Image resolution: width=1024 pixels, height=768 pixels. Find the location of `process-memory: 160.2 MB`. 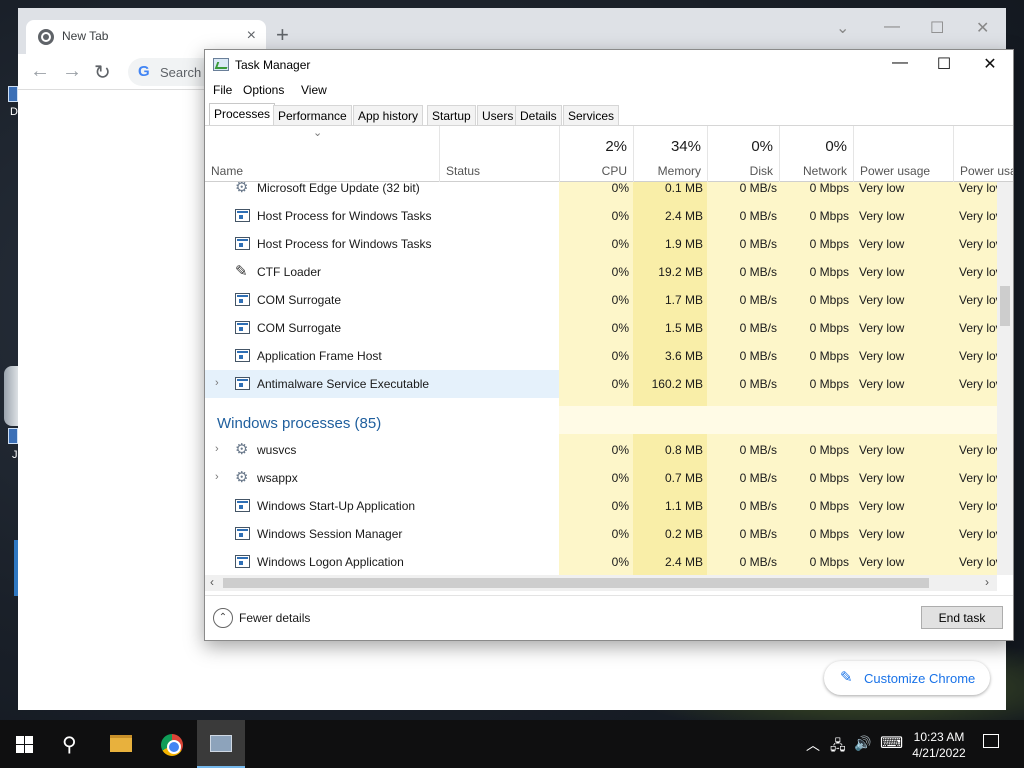

process-memory: 160.2 MB is located at coordinates (677, 384).